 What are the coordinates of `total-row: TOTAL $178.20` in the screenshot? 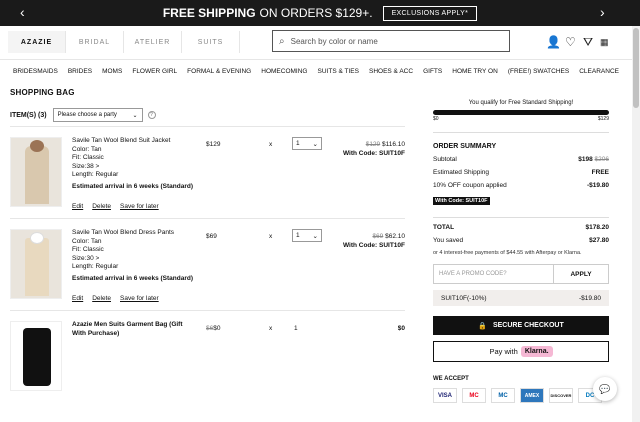 It's located at (521, 224).